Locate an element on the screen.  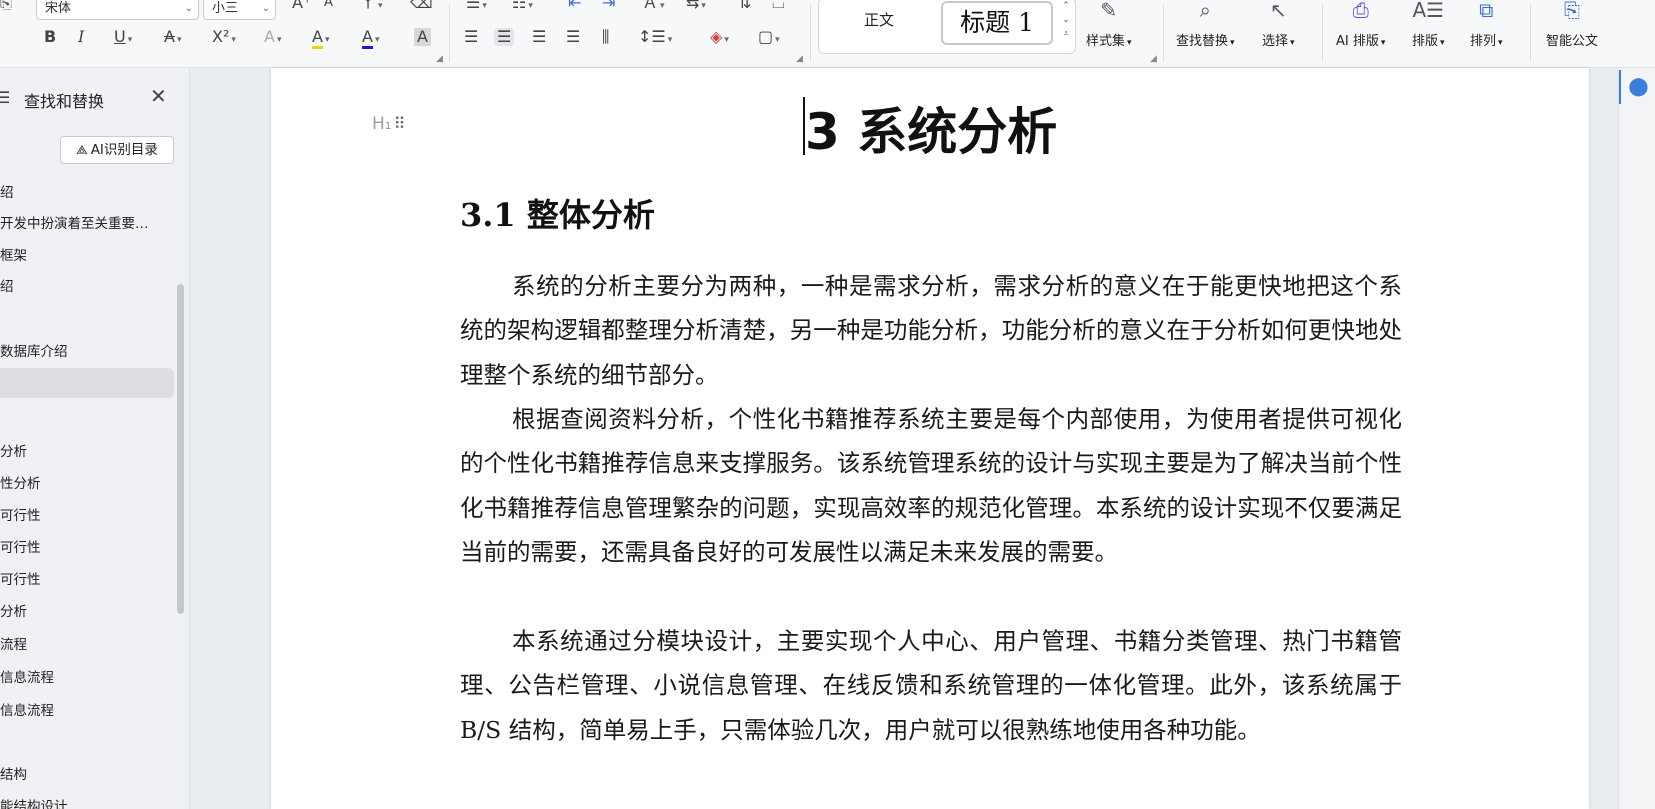
toc-item: 能结构设计 is located at coordinates (34, 802).